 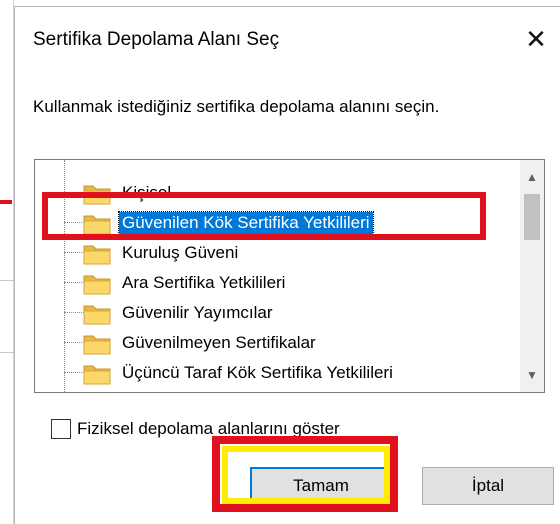 What do you see at coordinates (532, 276) in the screenshot?
I see `tree-scrollbar: ▲ ▼` at bounding box center [532, 276].